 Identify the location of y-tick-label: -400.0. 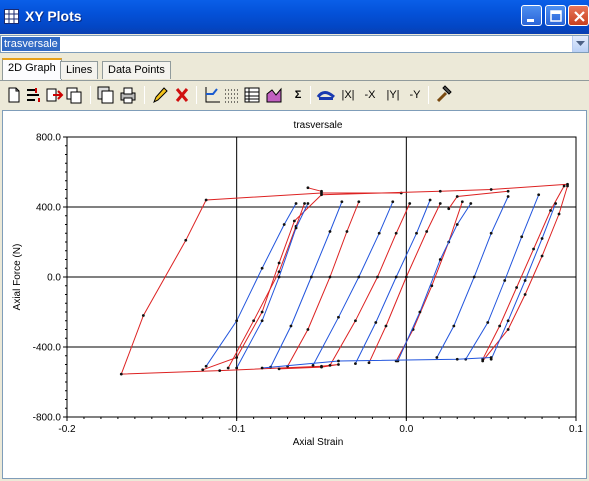
(47, 348).